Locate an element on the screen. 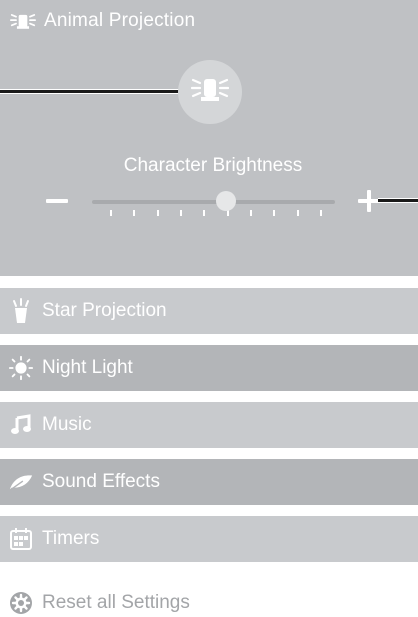  brightness-label: Character Brightness is located at coordinates (213, 165).